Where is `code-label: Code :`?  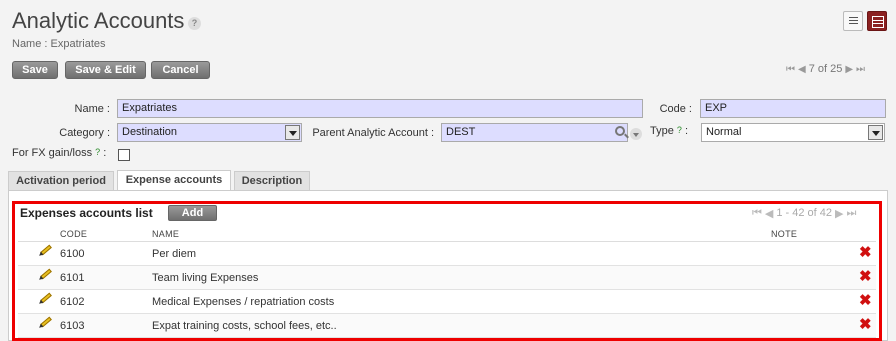 code-label: Code : is located at coordinates (675, 109).